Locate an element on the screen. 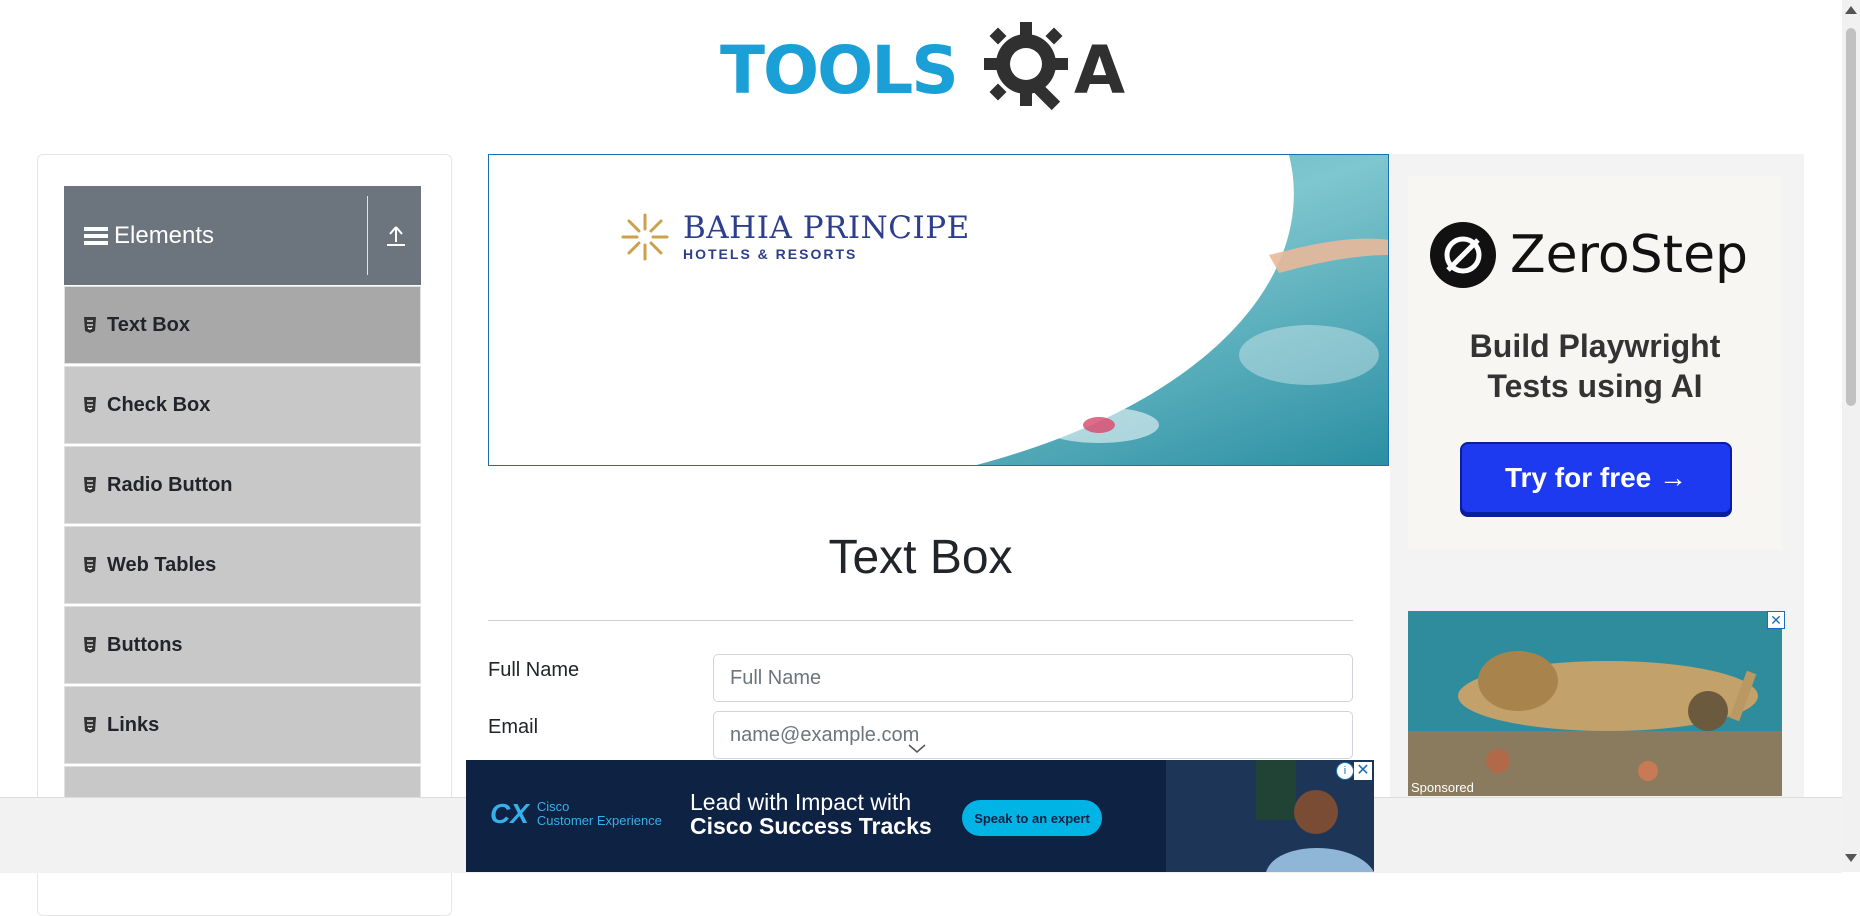 This screenshot has width=1860, height=916. cisco-logo-line-2: Customer Experience is located at coordinates (599, 820).